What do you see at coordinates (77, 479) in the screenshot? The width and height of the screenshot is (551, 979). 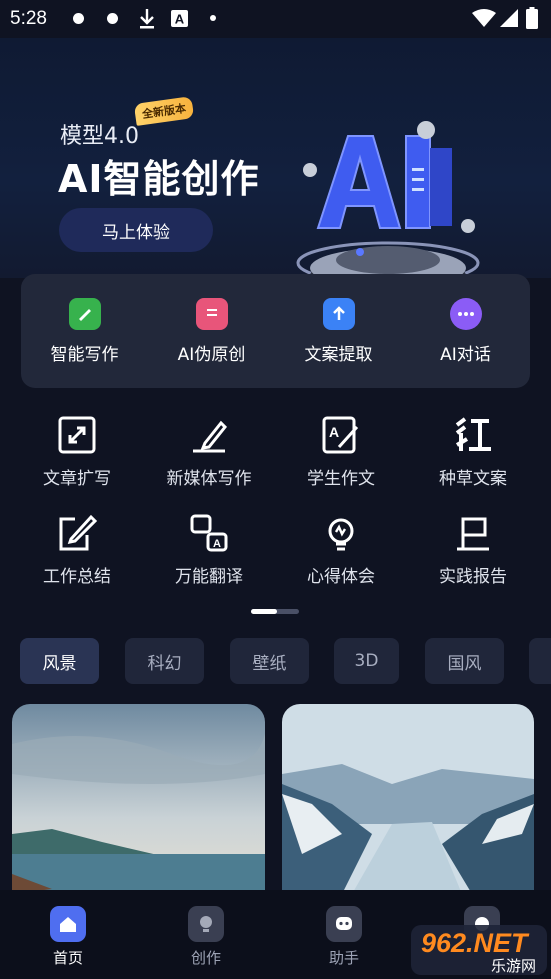 I see `tool-label: 文章扩写` at bounding box center [77, 479].